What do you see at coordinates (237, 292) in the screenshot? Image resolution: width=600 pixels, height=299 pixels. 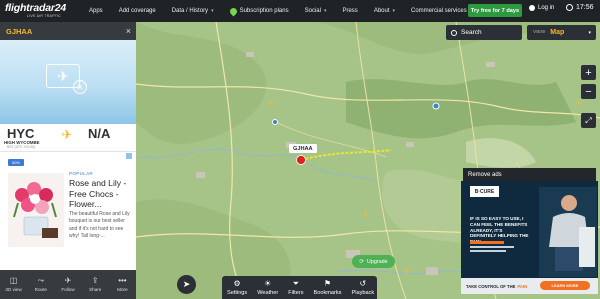 I see `toolbar-label: Settings` at bounding box center [237, 292].